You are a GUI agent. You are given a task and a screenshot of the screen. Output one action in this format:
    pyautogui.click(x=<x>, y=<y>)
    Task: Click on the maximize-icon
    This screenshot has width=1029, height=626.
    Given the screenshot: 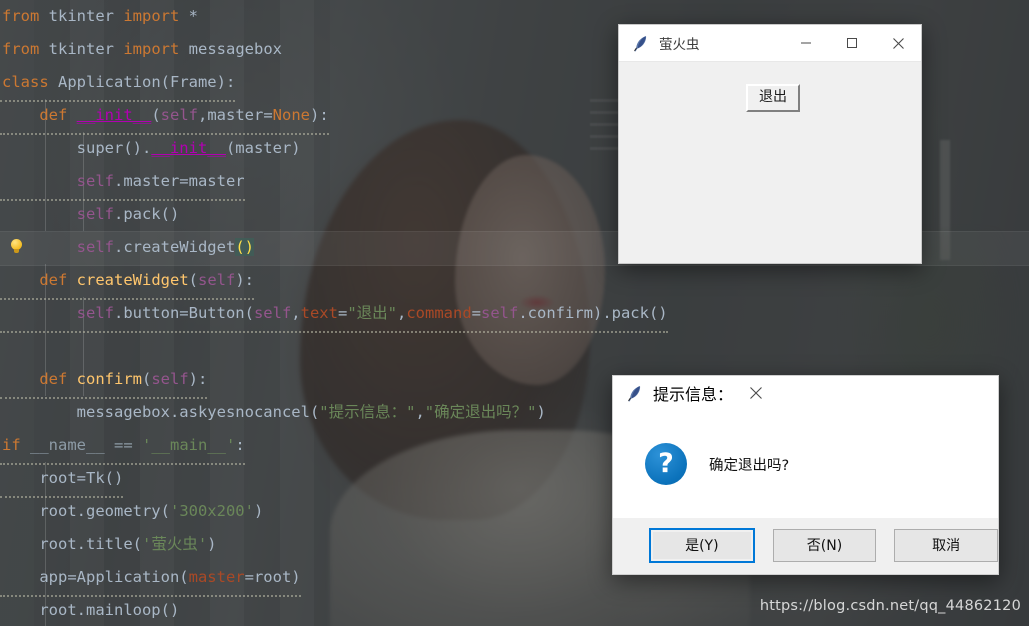 What is the action you would take?
    pyautogui.click(x=852, y=43)
    